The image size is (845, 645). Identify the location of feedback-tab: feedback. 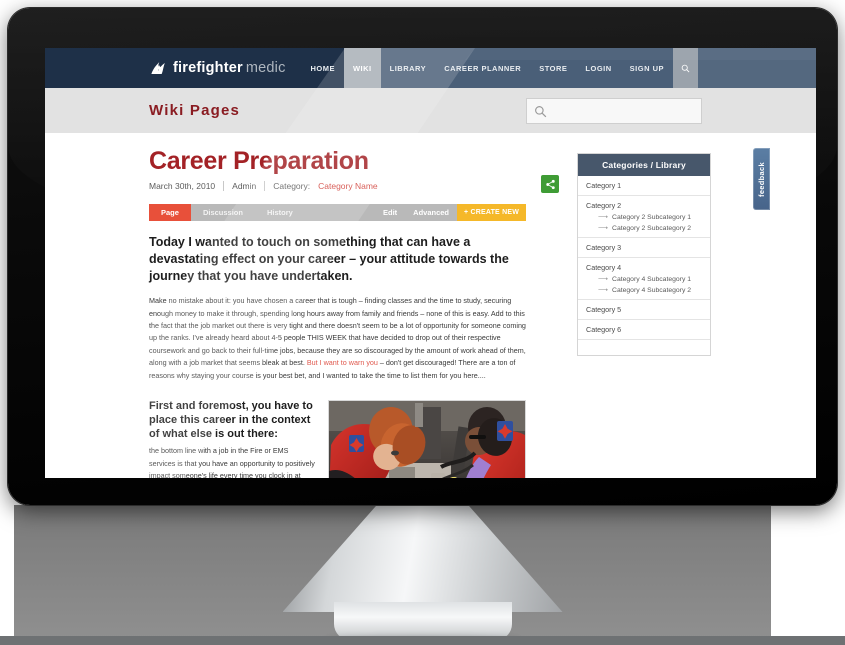
(761, 179).